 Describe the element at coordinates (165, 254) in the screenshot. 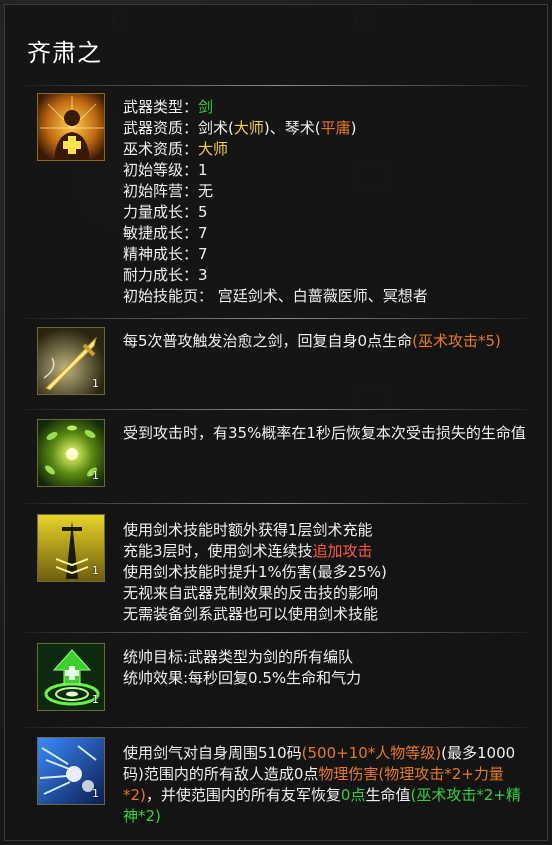

I see `spirit-growth: 精神成长：7` at that location.